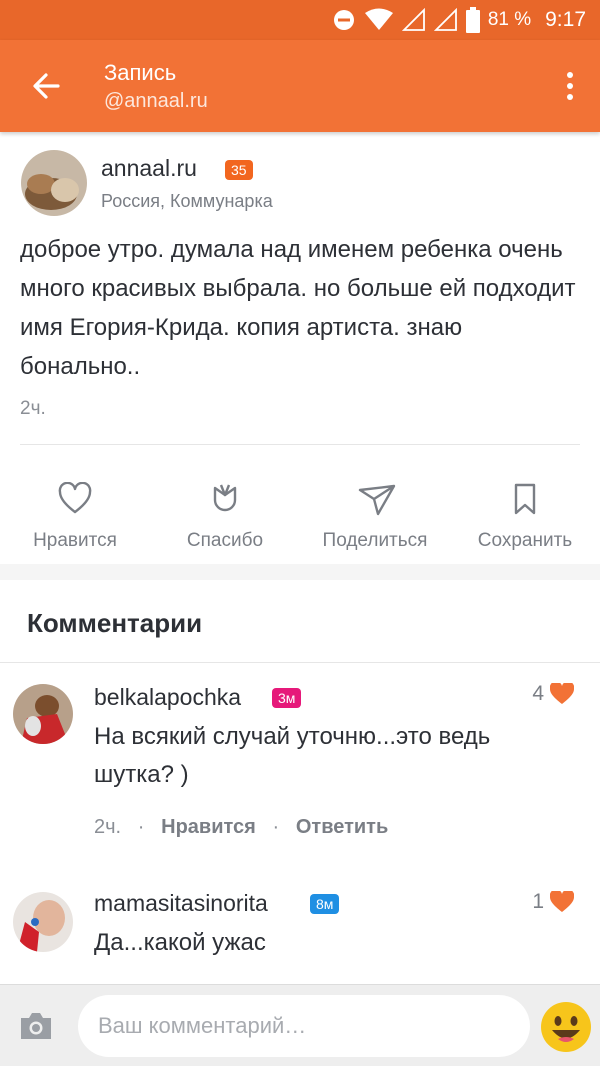 The width and height of the screenshot is (600, 1066). Describe the element at coordinates (509, 19) in the screenshot. I see `battery-percent: 81 %` at that location.